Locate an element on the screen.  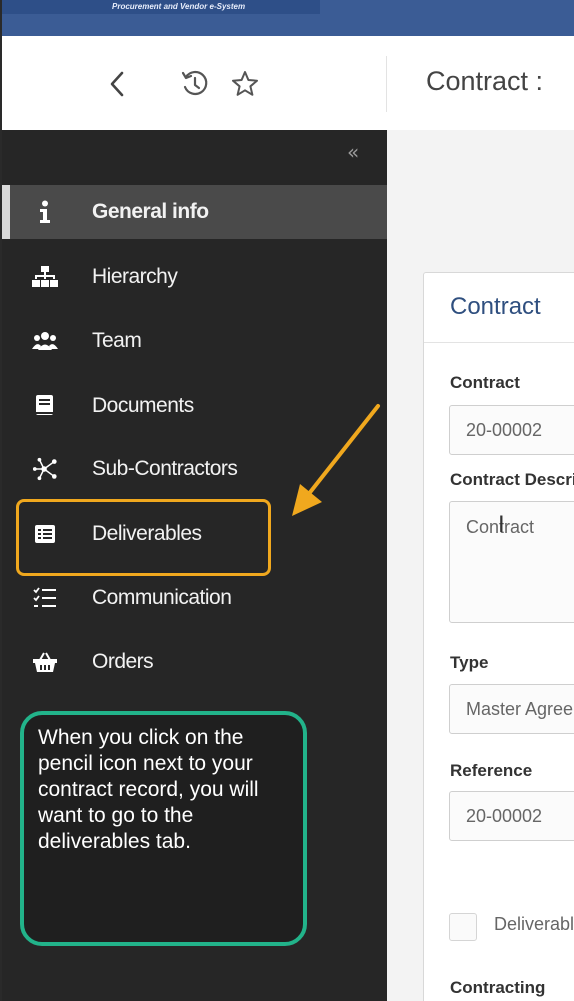
favorite-button is located at coordinates (245, 84).